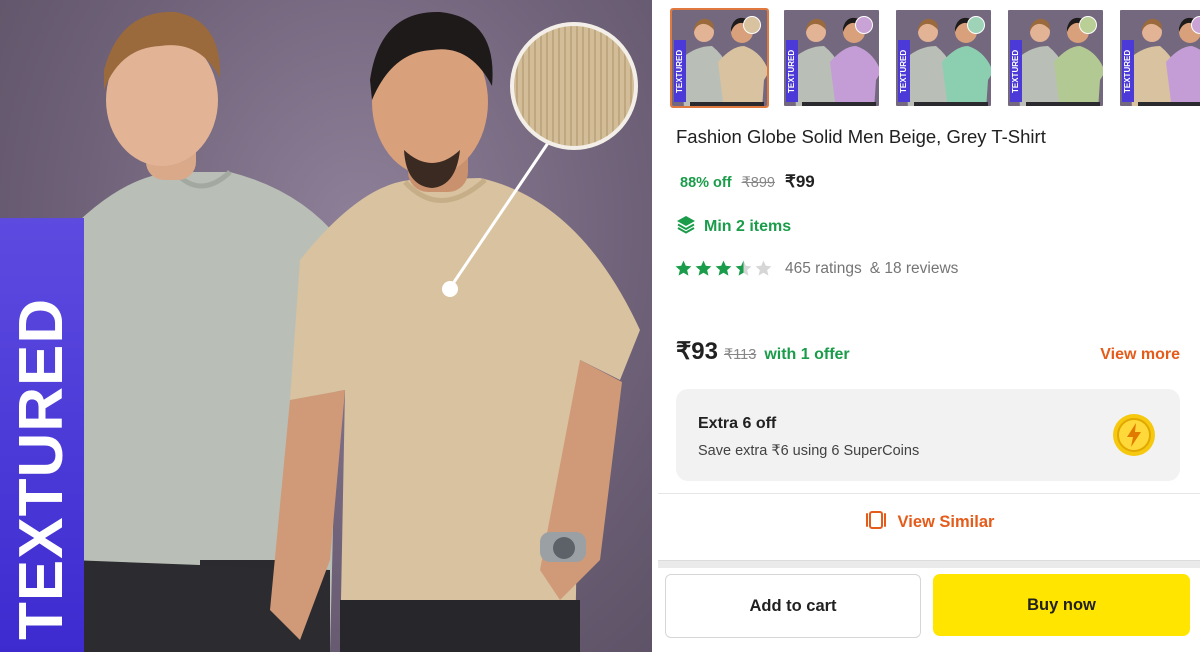 The height and width of the screenshot is (652, 1200). I want to click on offer-row: ₹93 ₹113 with 1 offer View more, so click(928, 351).